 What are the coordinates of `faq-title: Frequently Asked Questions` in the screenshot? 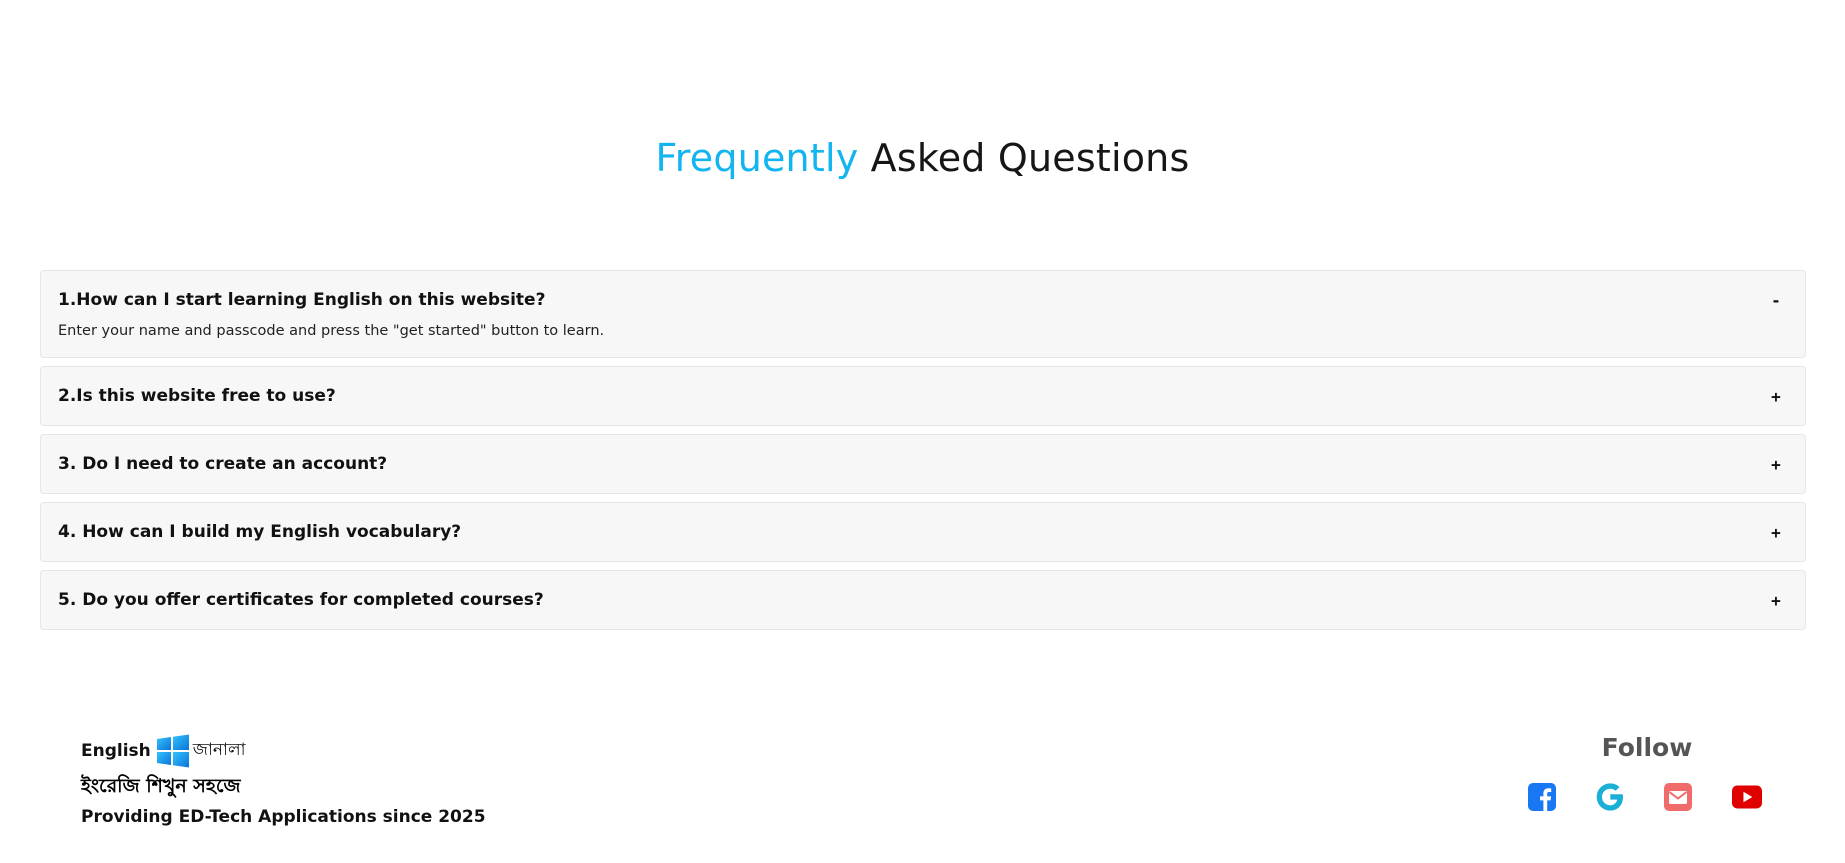 It's located at (922, 158).